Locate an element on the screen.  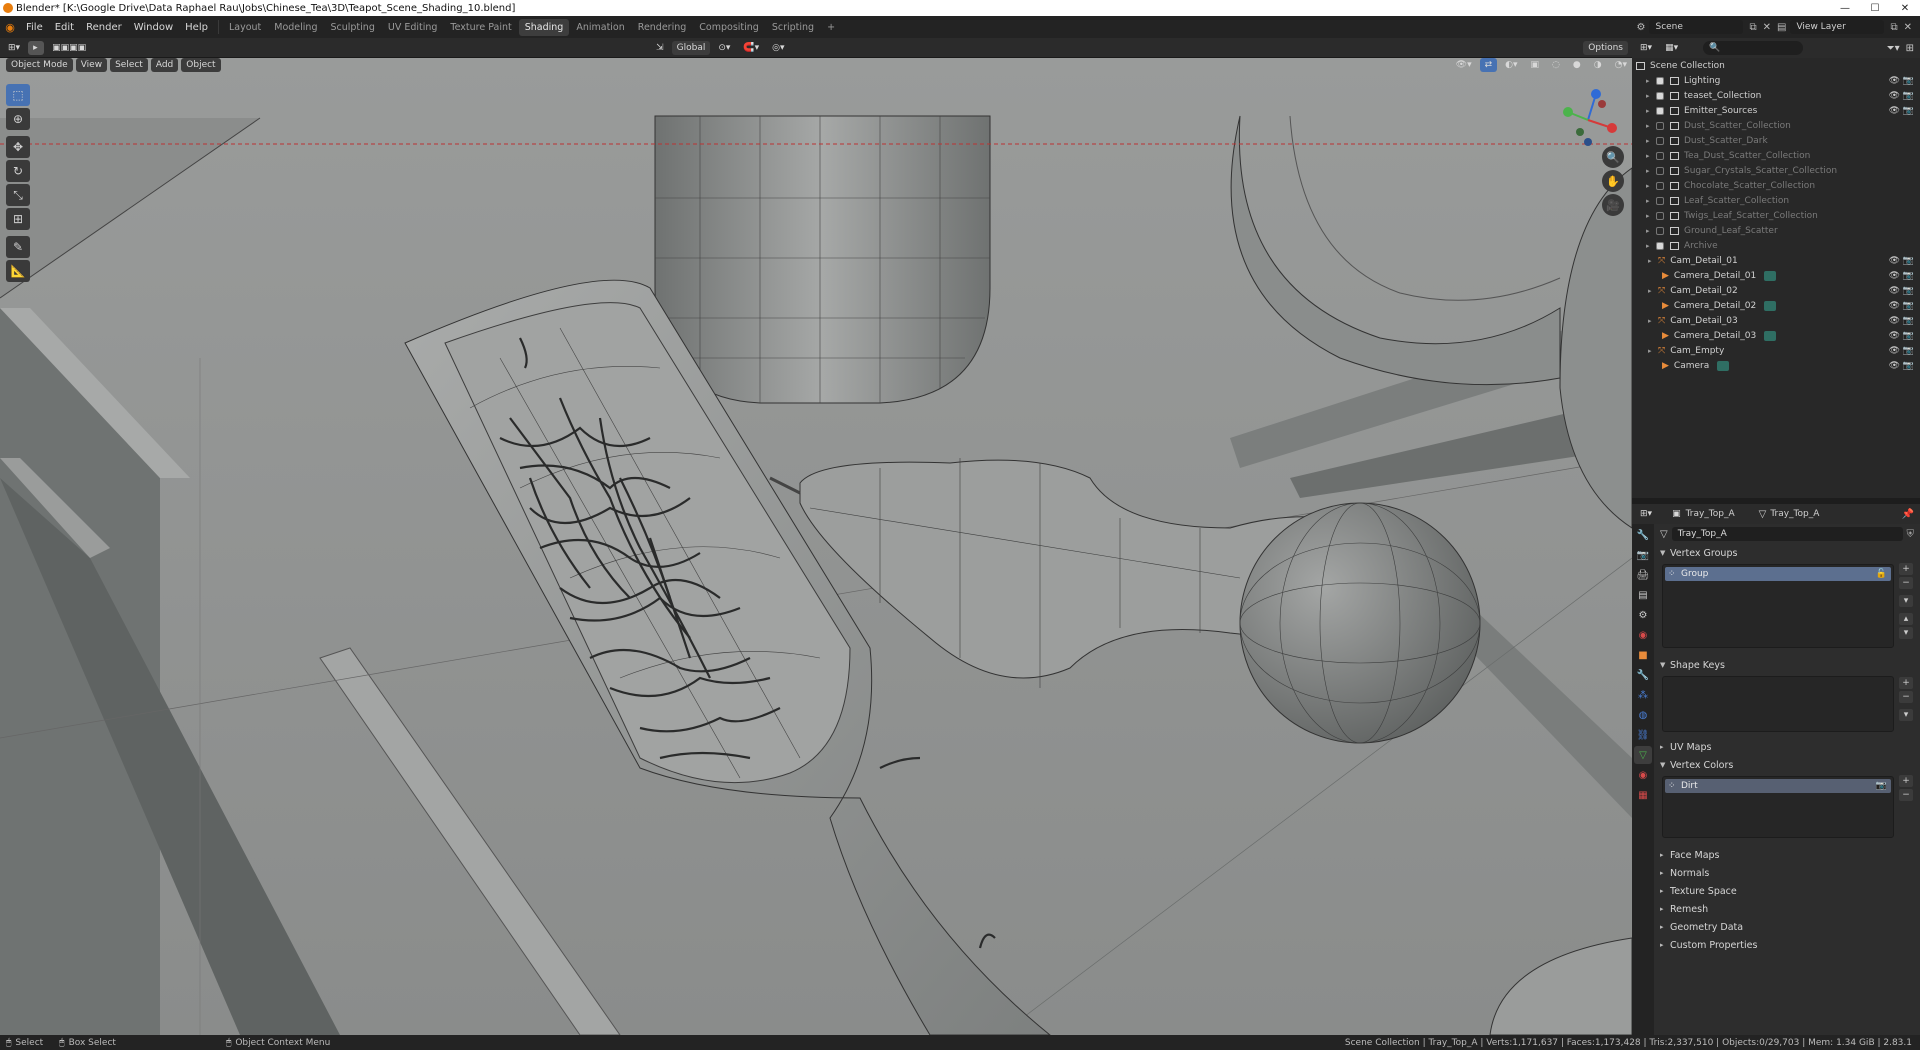
visibility-icon: 👁▾ is located at coordinates (1464, 65).